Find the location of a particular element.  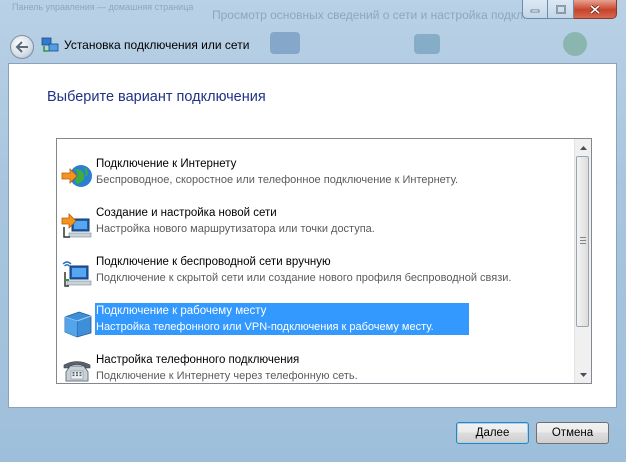

new-network-icon is located at coordinates (76, 225).